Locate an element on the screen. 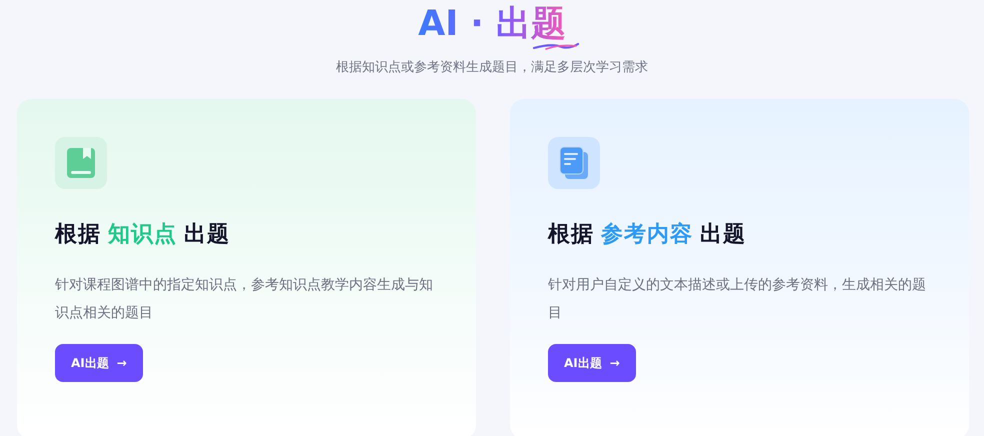  book-icon is located at coordinates (81, 163).